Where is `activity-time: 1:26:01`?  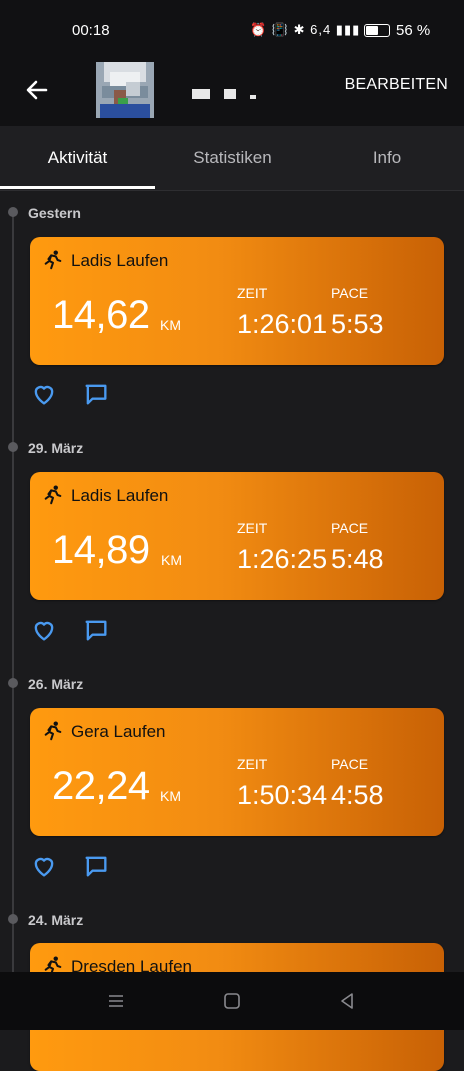 activity-time: 1:26:01 is located at coordinates (282, 324).